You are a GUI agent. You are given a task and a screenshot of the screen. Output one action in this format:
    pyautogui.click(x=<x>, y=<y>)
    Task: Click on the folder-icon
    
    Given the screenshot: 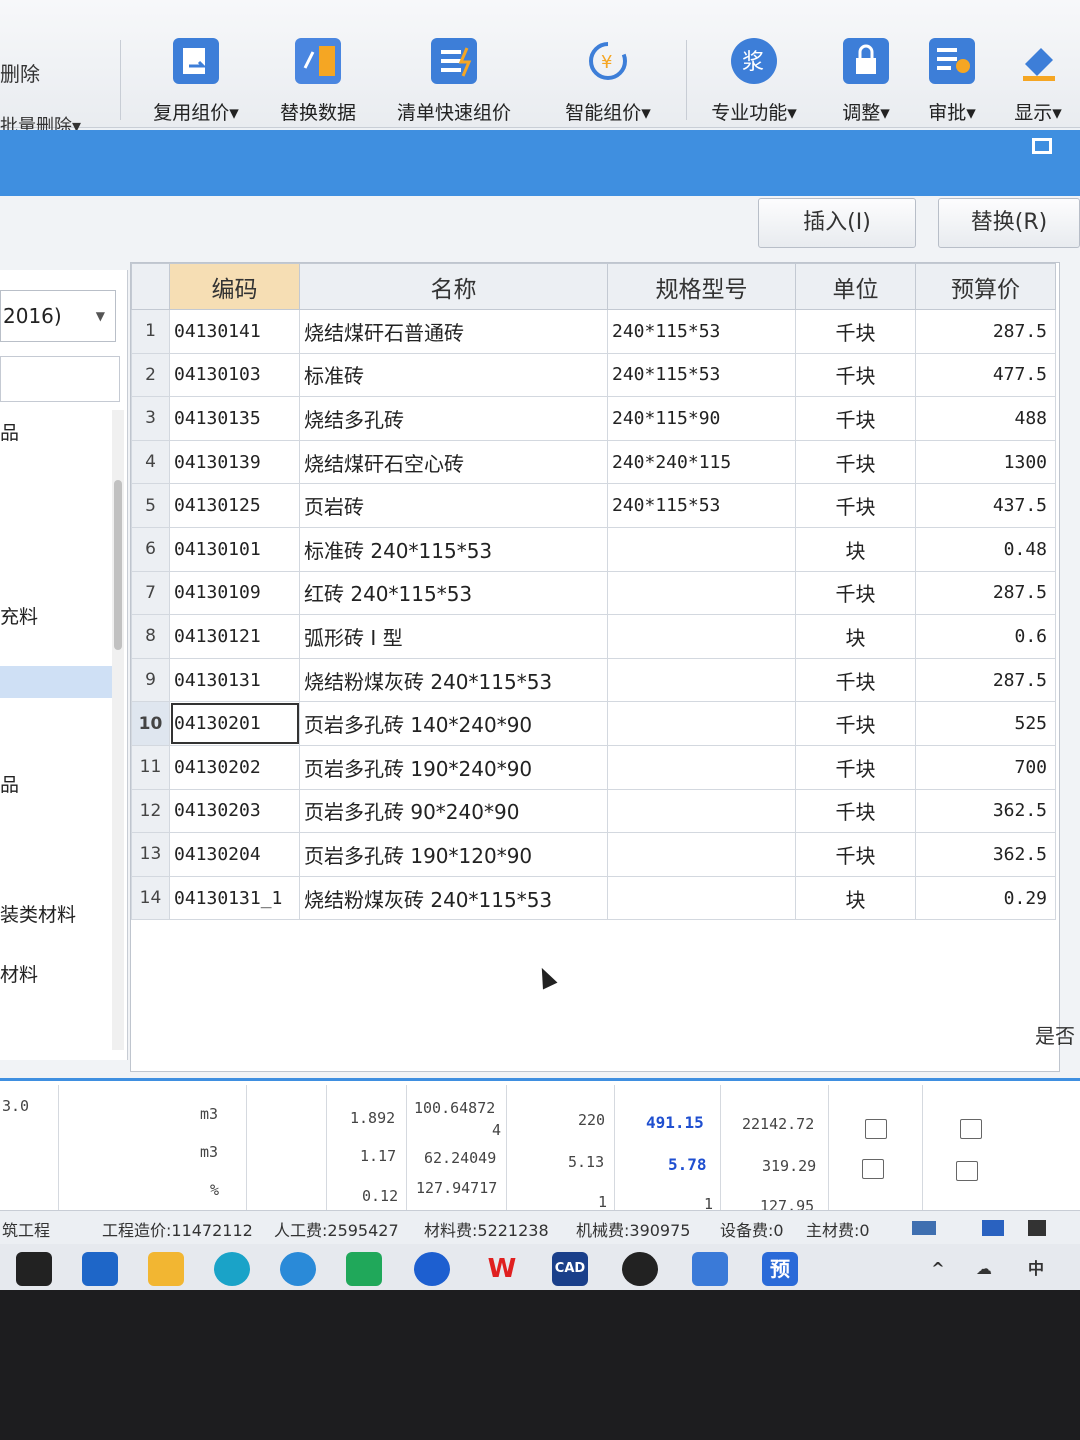 What is the action you would take?
    pyautogui.click(x=166, y=1269)
    